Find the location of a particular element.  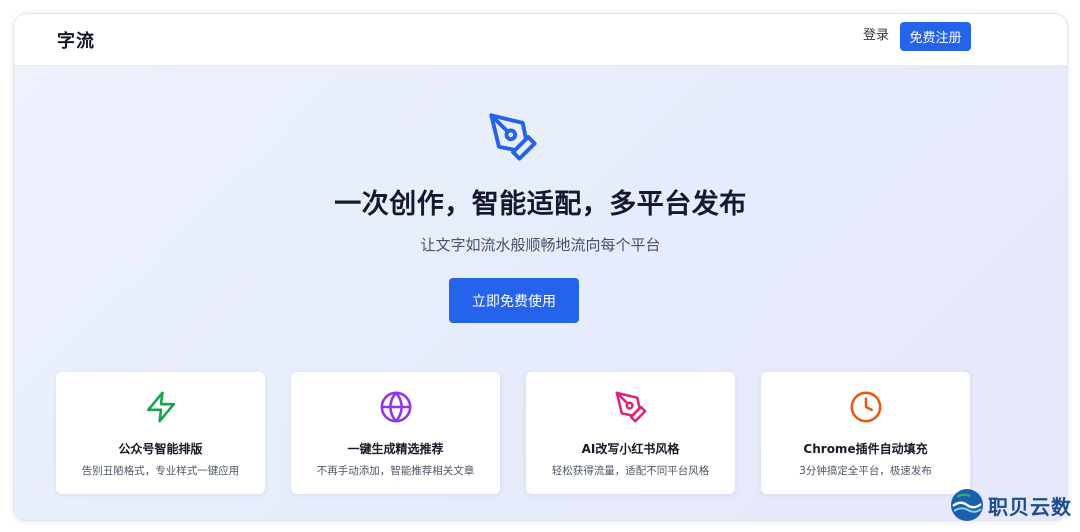

feature-desc: 3分钟搞定全平台，极速发布 is located at coordinates (865, 471).